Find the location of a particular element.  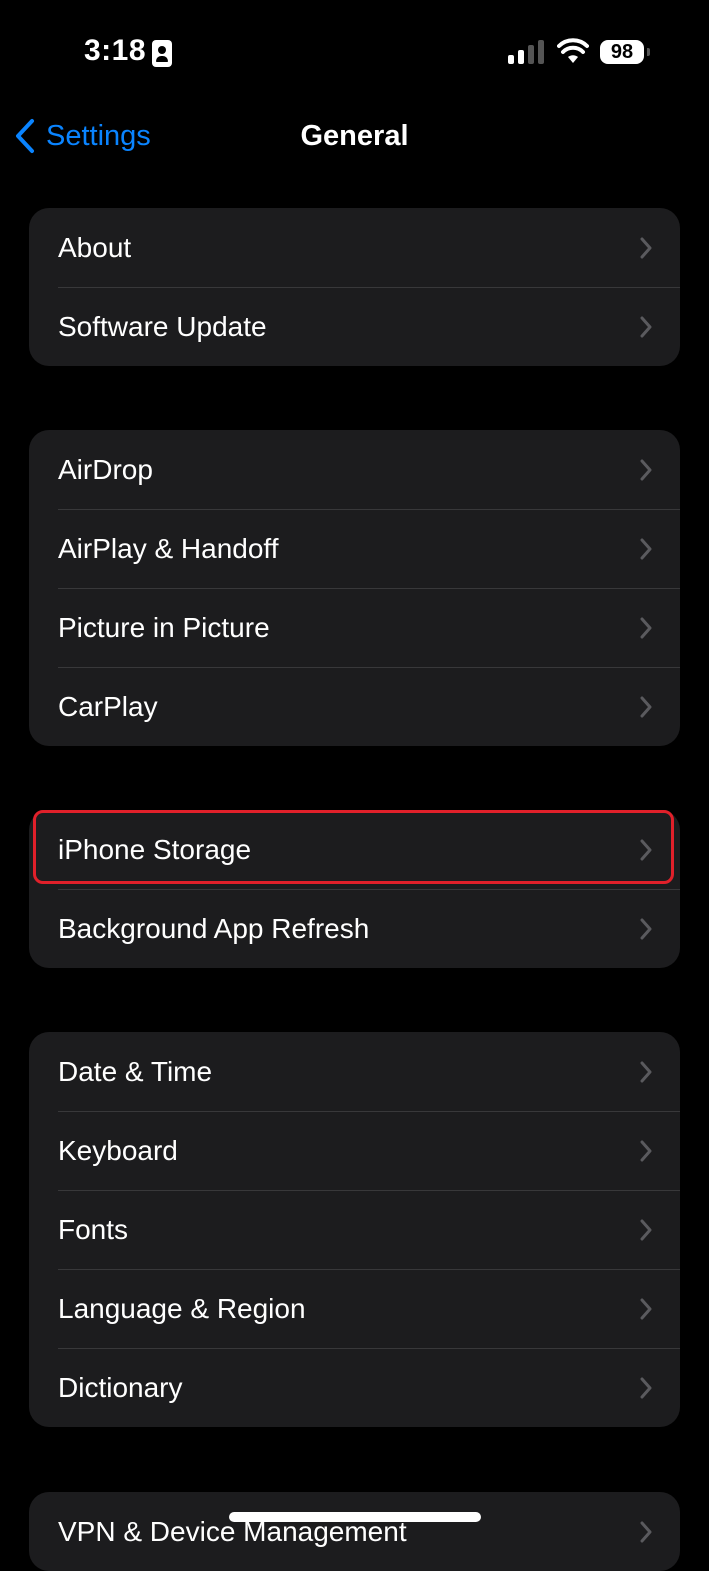

settings-group-3: iPhone Storage Background App Refresh is located at coordinates (354, 889).